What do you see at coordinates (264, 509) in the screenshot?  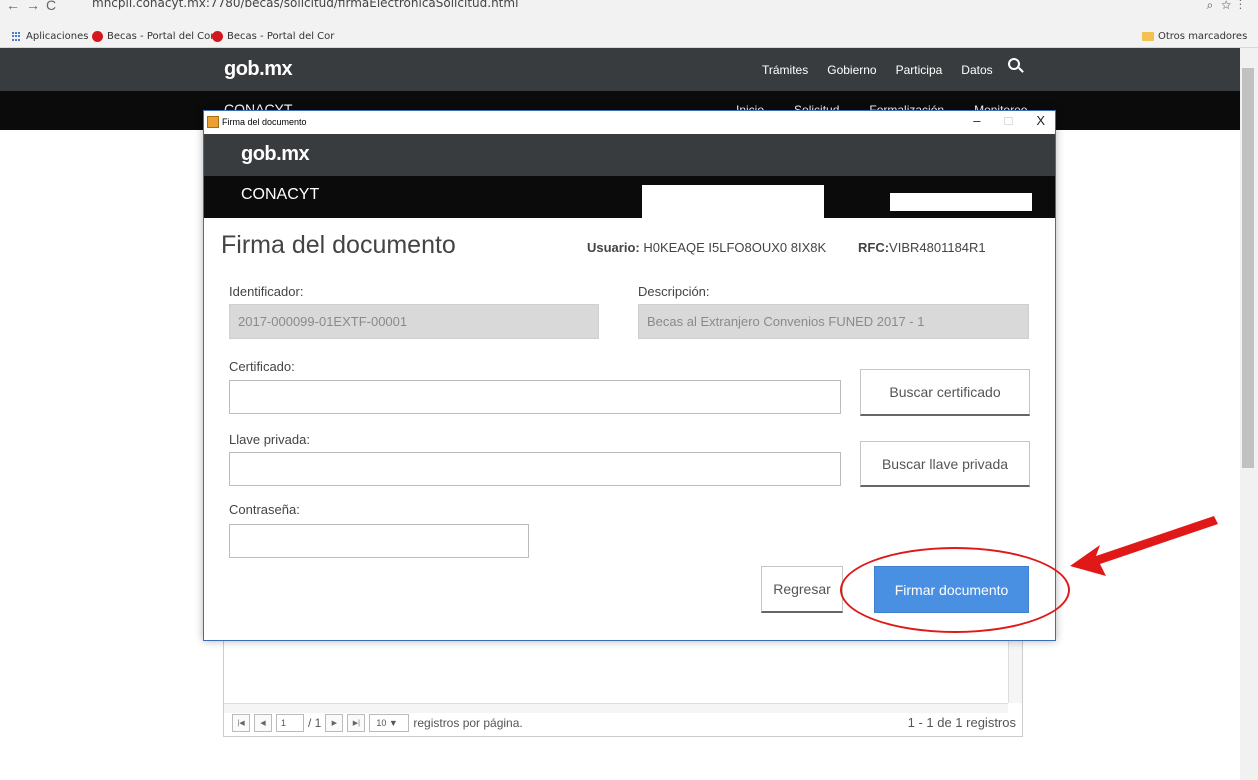 I see `password-label: Contraseña:` at bounding box center [264, 509].